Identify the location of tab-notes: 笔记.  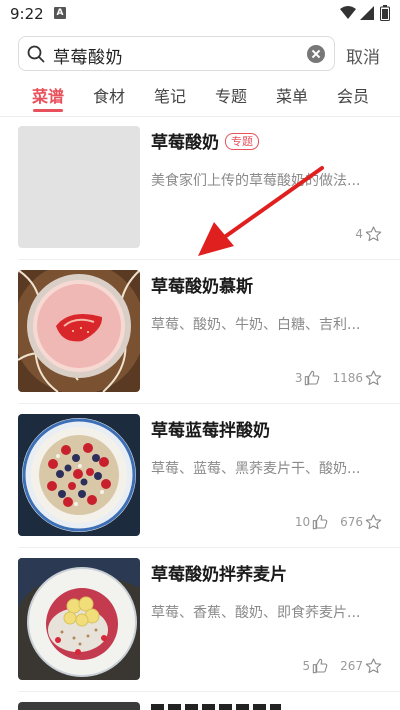
(170, 95).